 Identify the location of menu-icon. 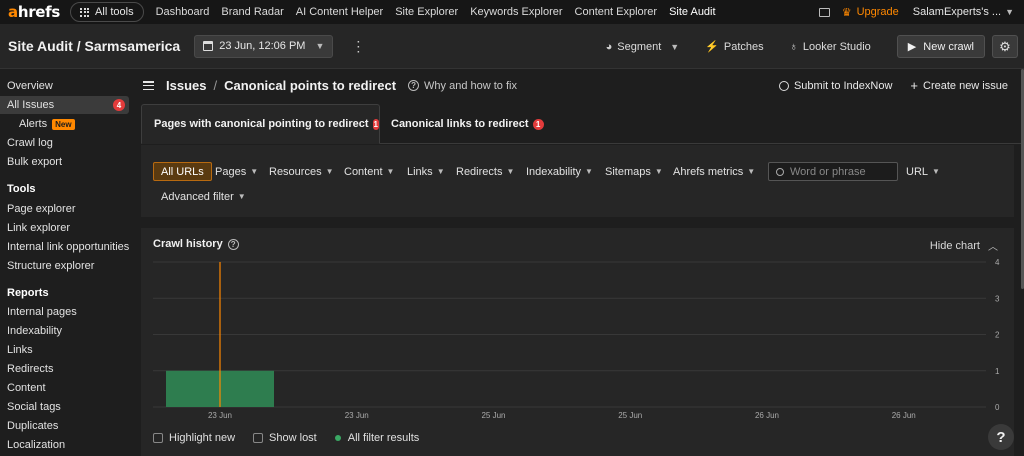
(148, 85).